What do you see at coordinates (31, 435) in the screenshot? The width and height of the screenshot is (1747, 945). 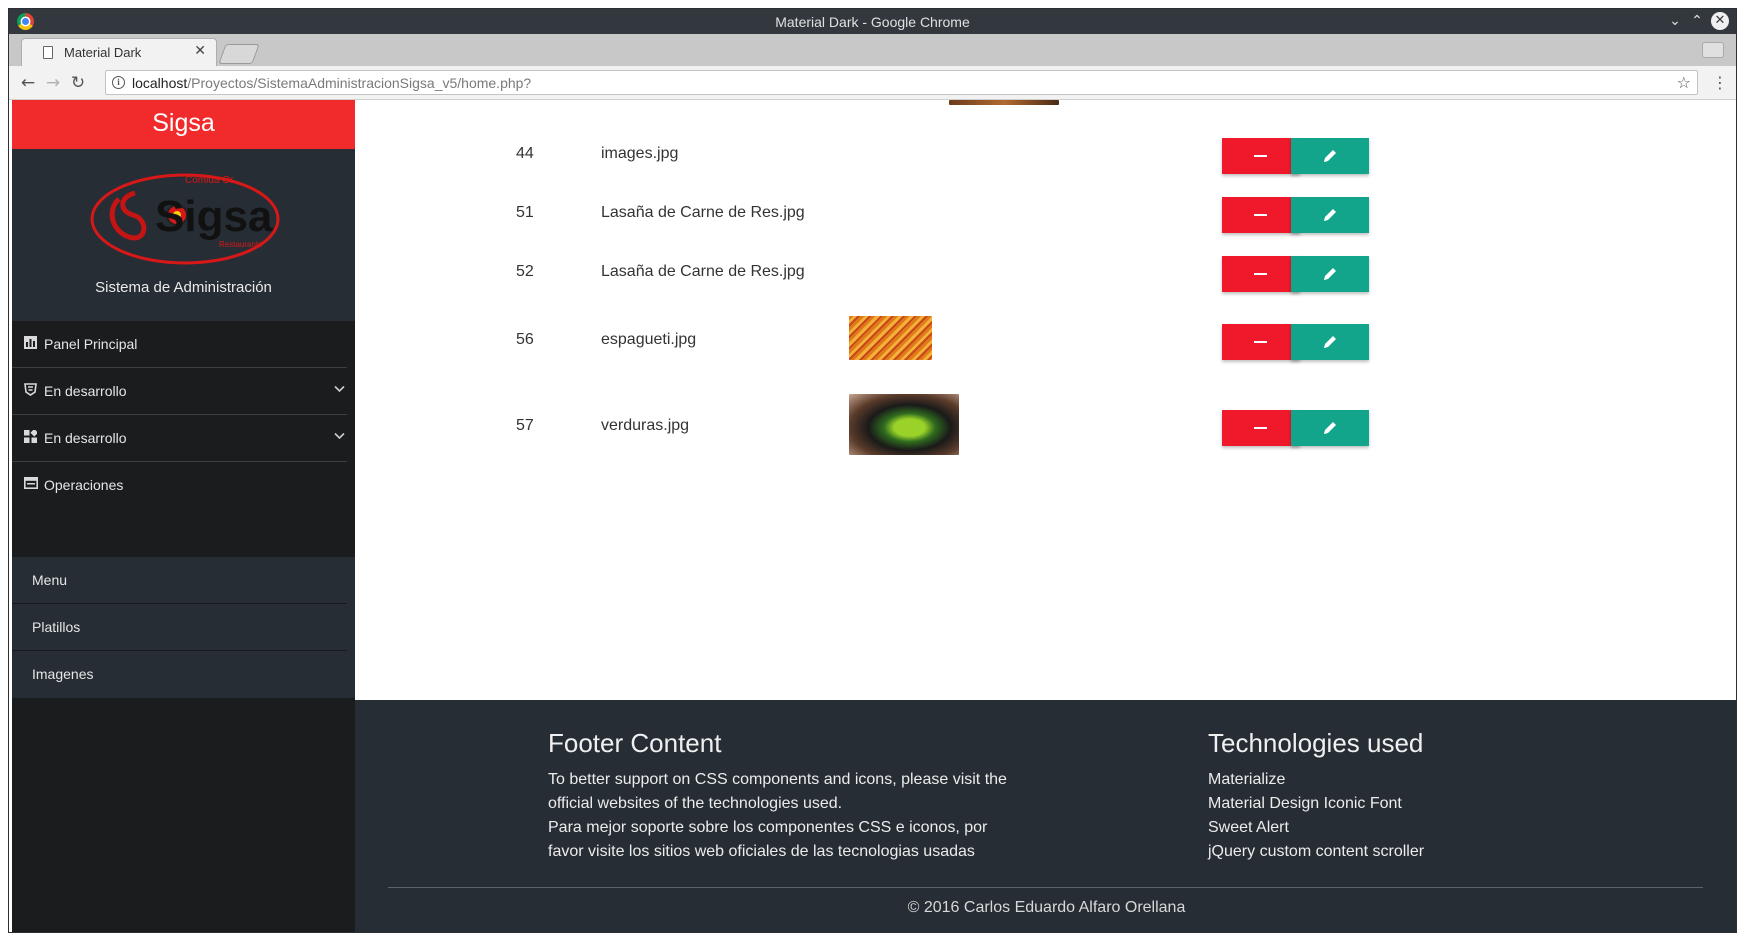 I see `widgets-icon` at bounding box center [31, 435].